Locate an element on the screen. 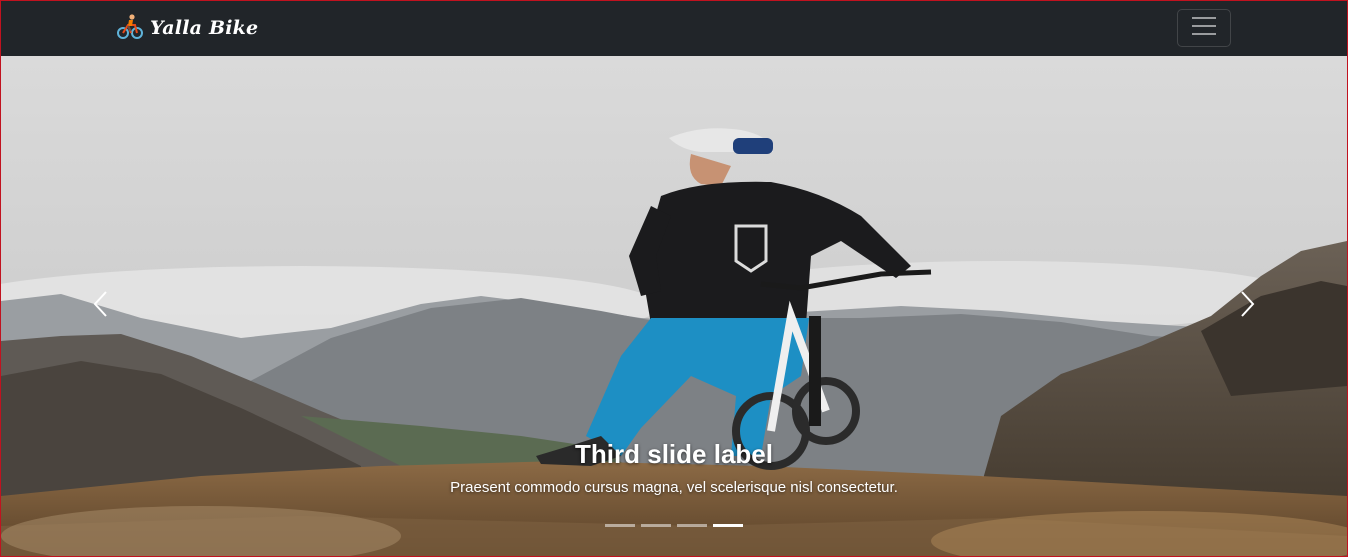  carousel-prev-button is located at coordinates (101, 306).